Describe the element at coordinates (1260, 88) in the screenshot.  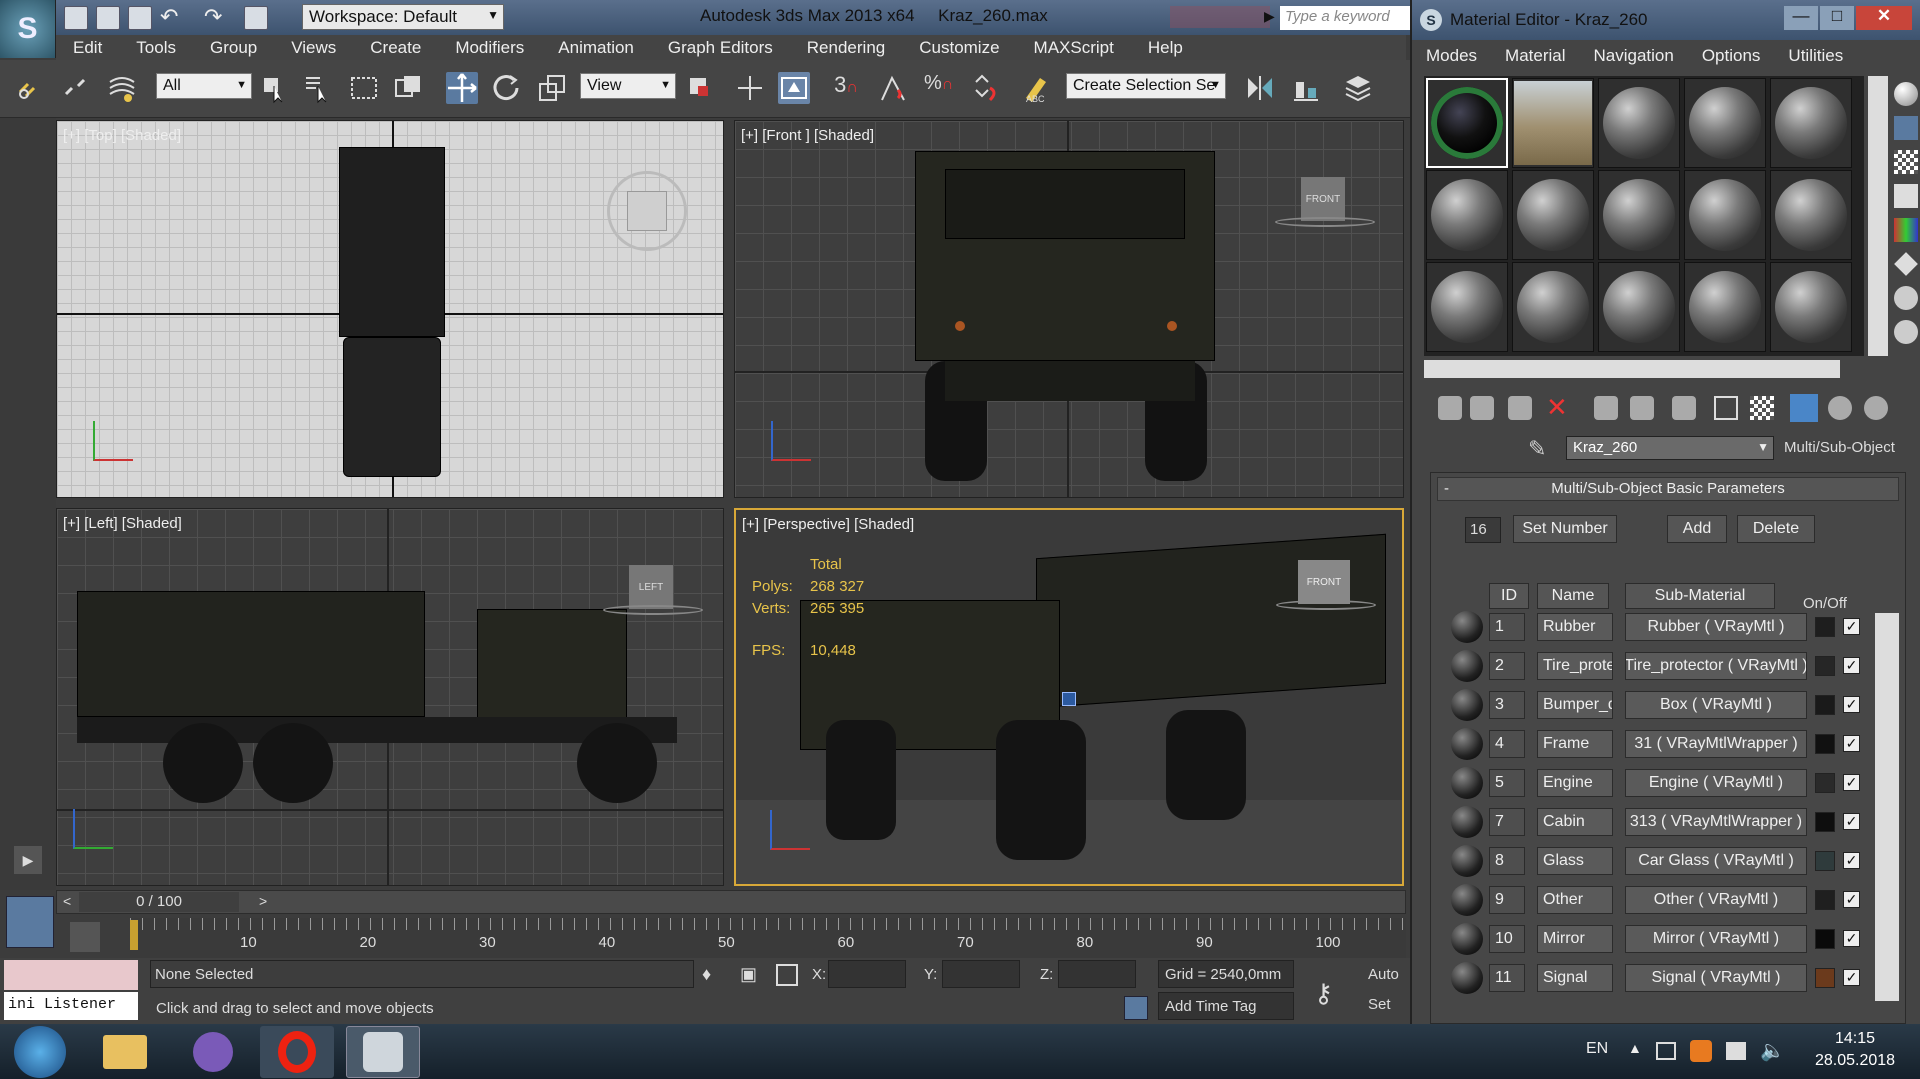
I see `mirror-icon` at that location.